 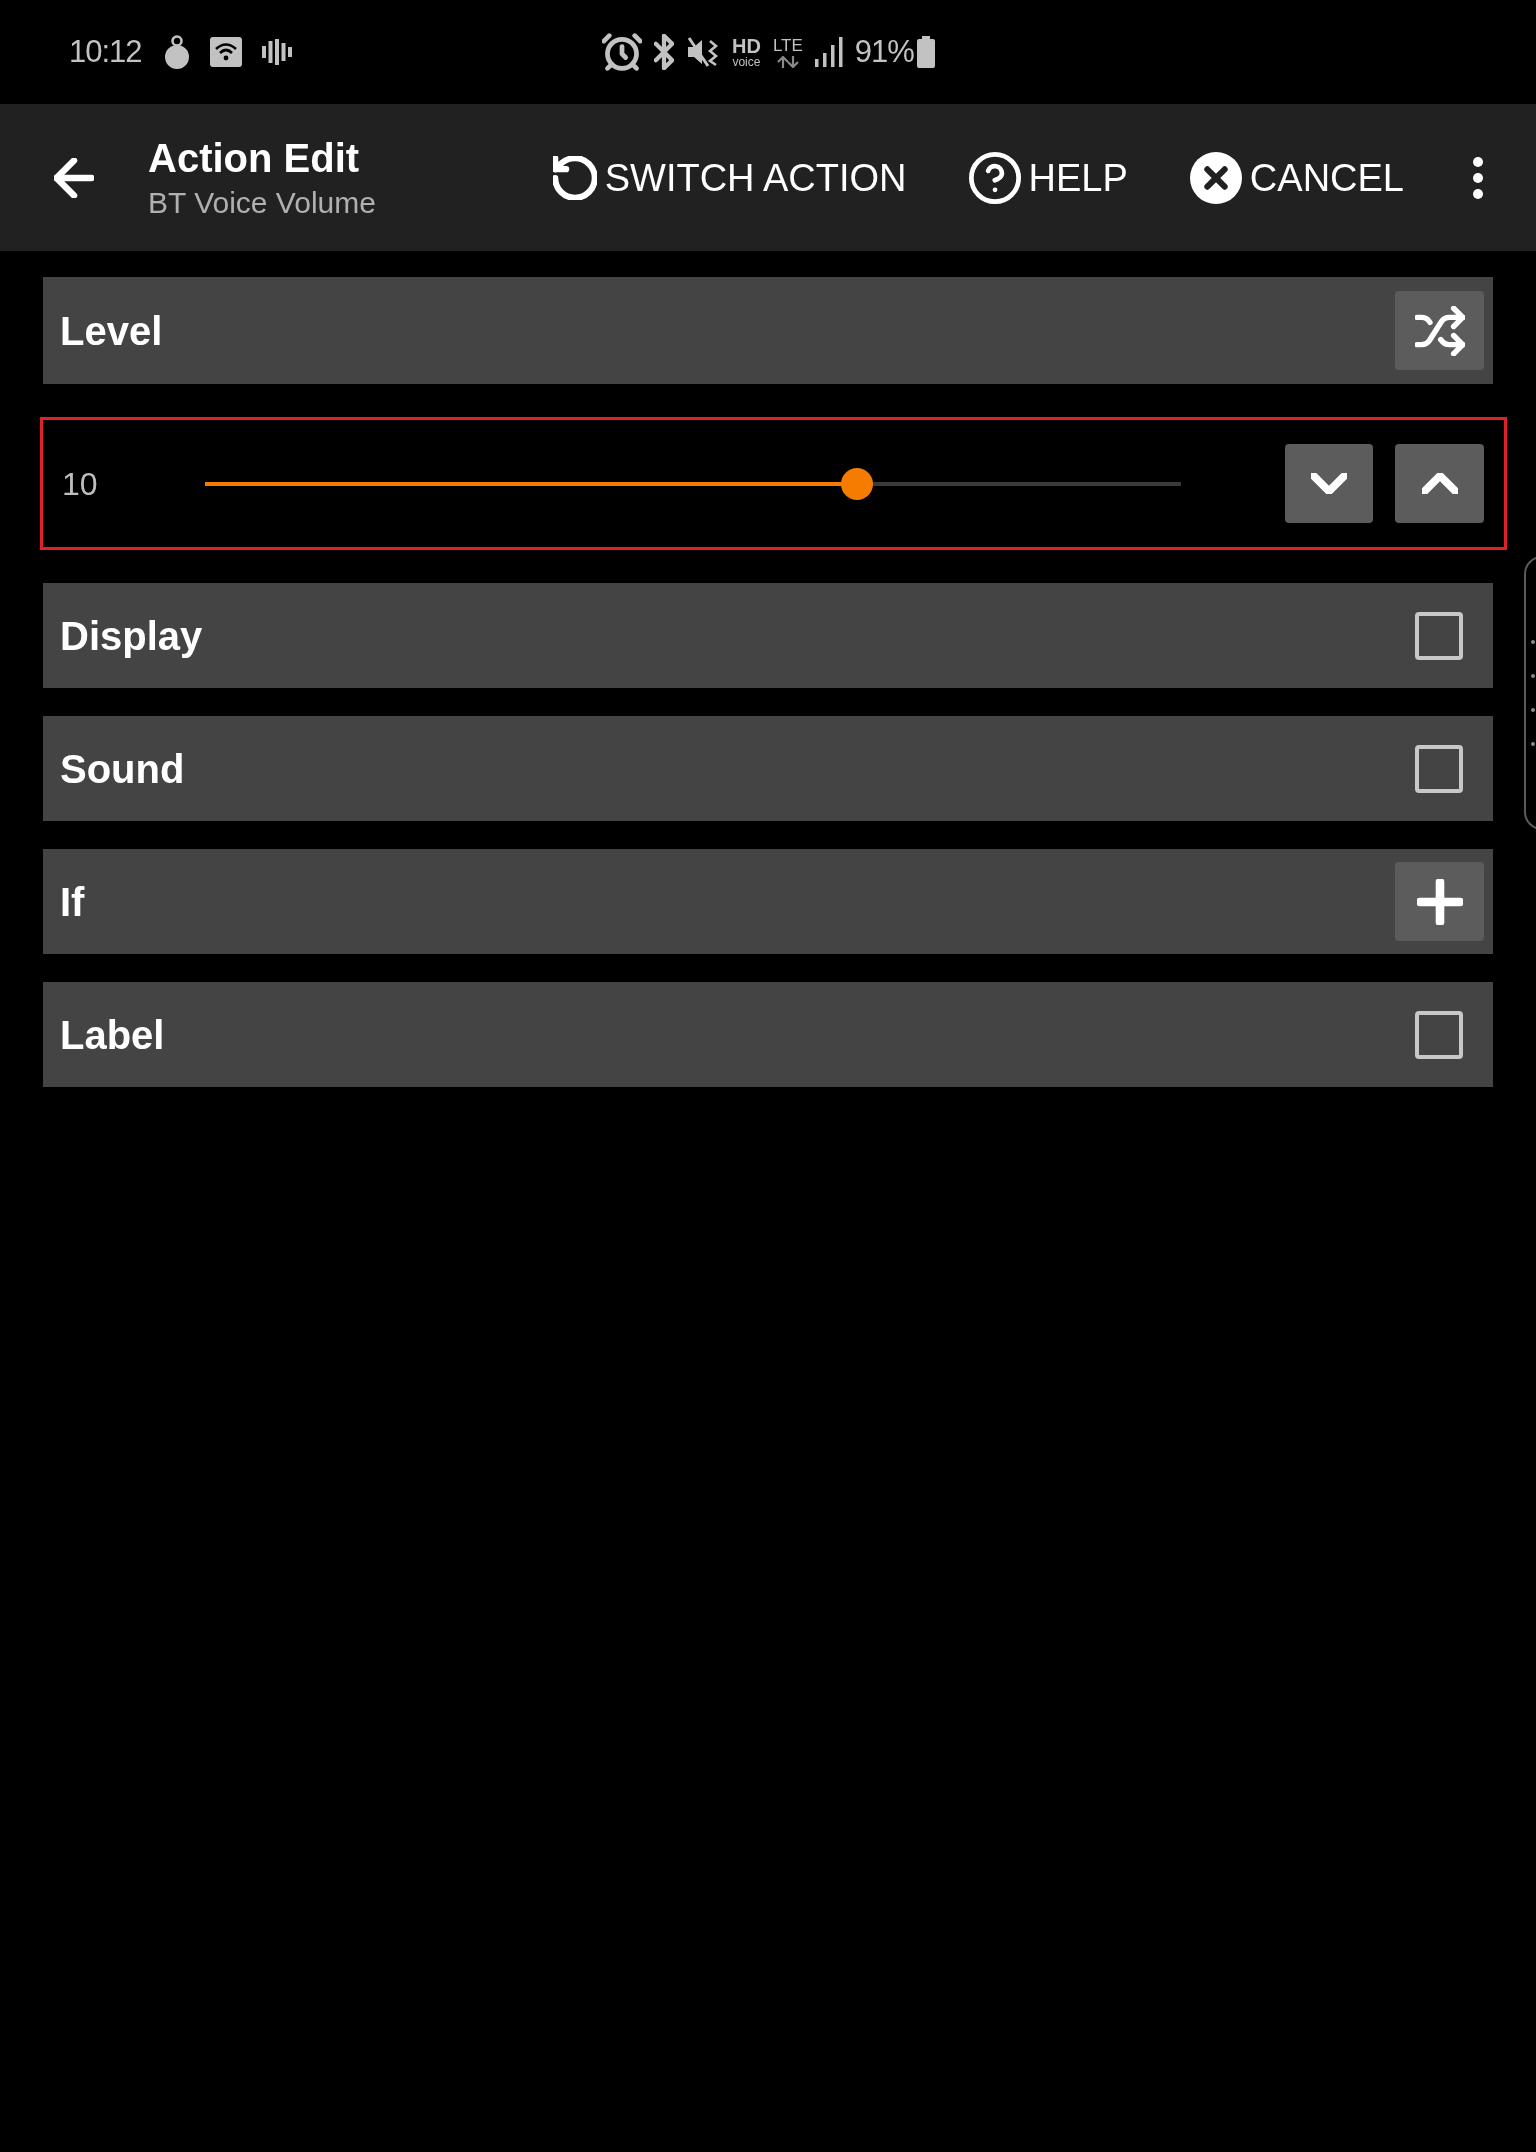 I want to click on bluetooth-icon, so click(x=664, y=52).